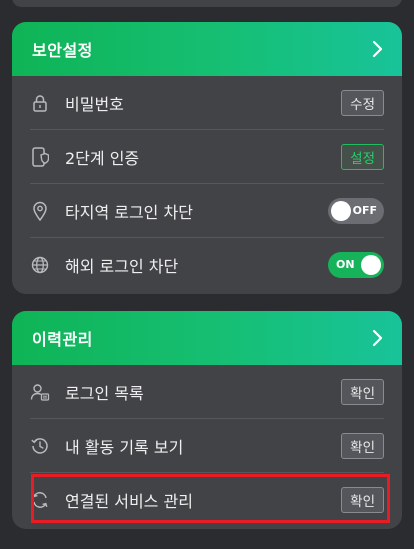  Describe the element at coordinates (40, 446) in the screenshot. I see `history-icon` at that location.